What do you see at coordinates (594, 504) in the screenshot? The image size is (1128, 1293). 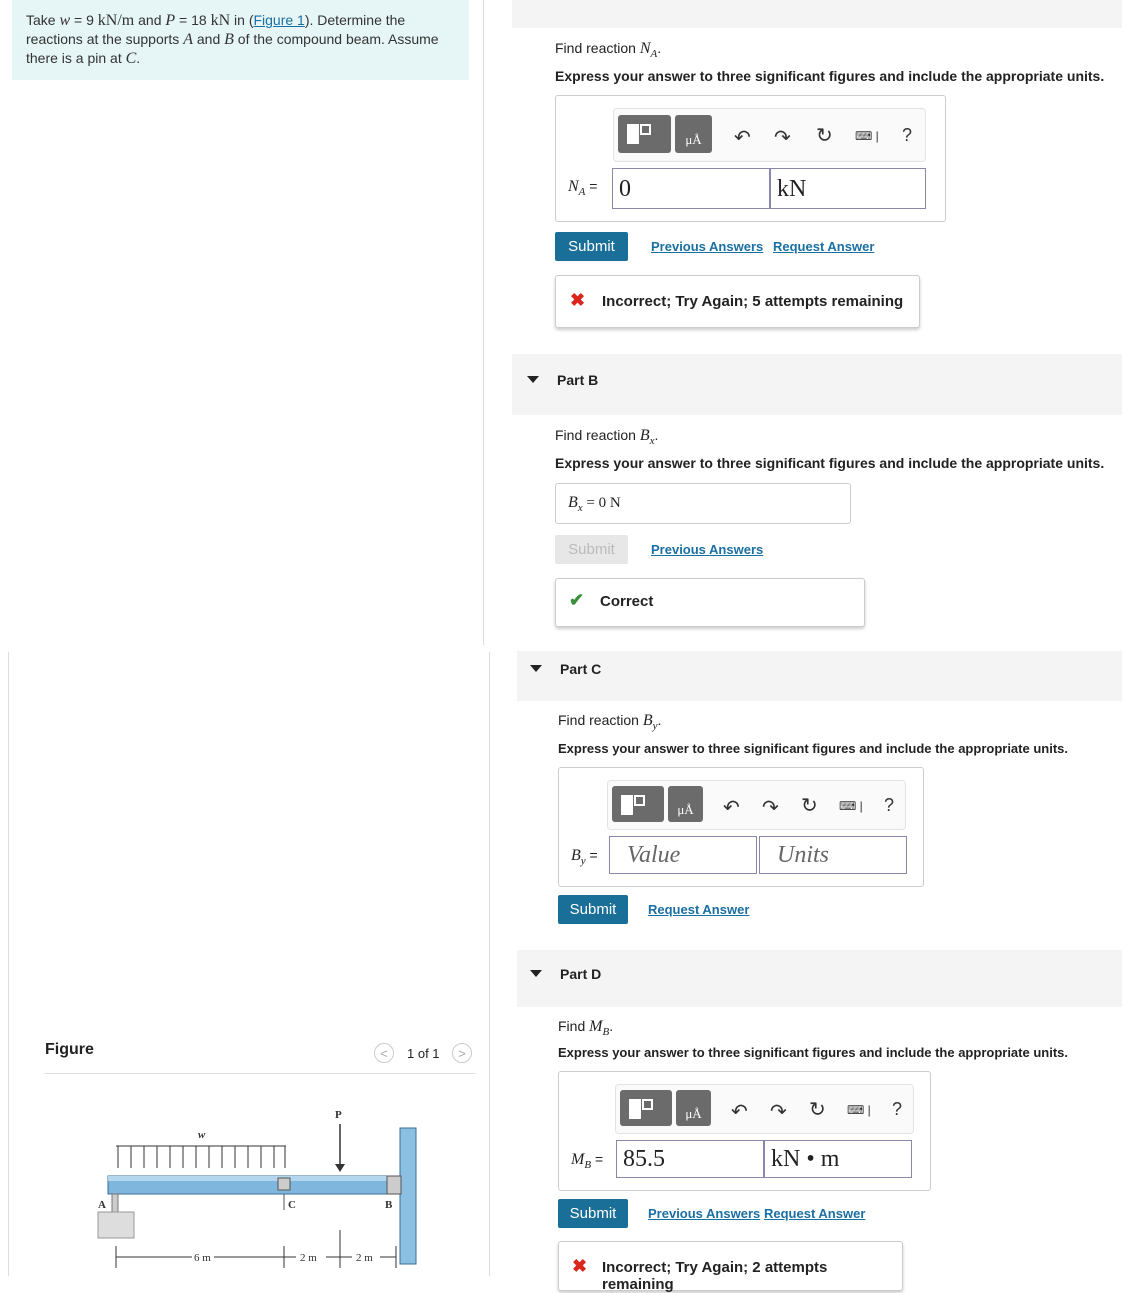 I see `part-b-answer-text: Bx = 0 N` at bounding box center [594, 504].